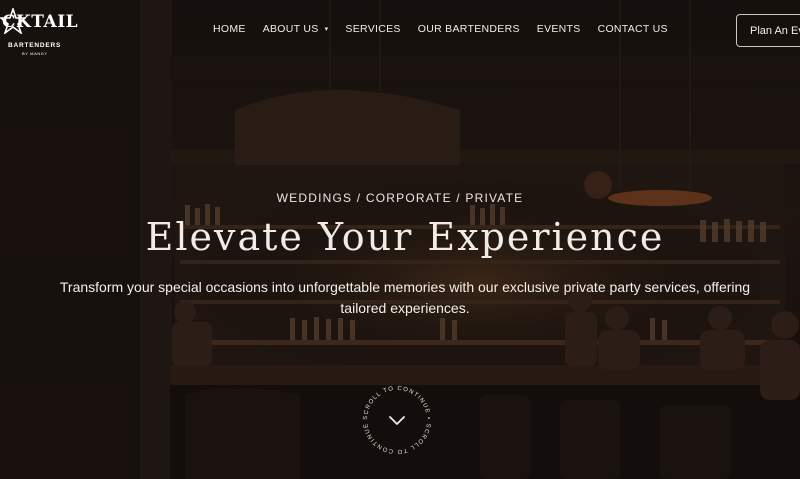 This screenshot has width=800, height=479. I want to click on nav-item-label: EVENTS, so click(558, 29).